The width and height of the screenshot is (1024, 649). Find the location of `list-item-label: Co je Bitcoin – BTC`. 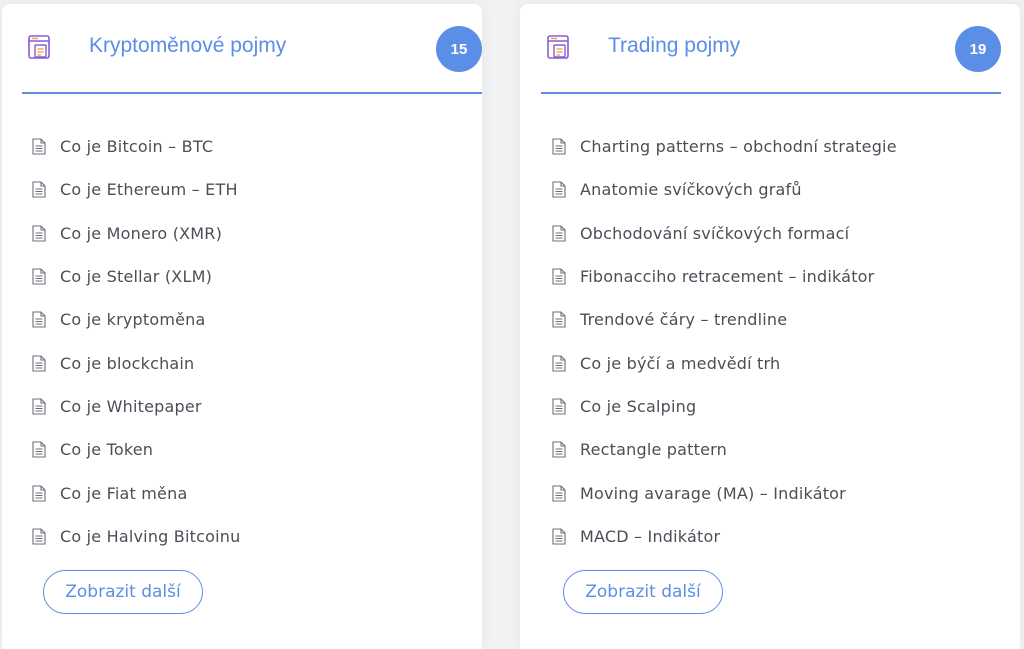

list-item-label: Co je Bitcoin – BTC is located at coordinates (137, 147).